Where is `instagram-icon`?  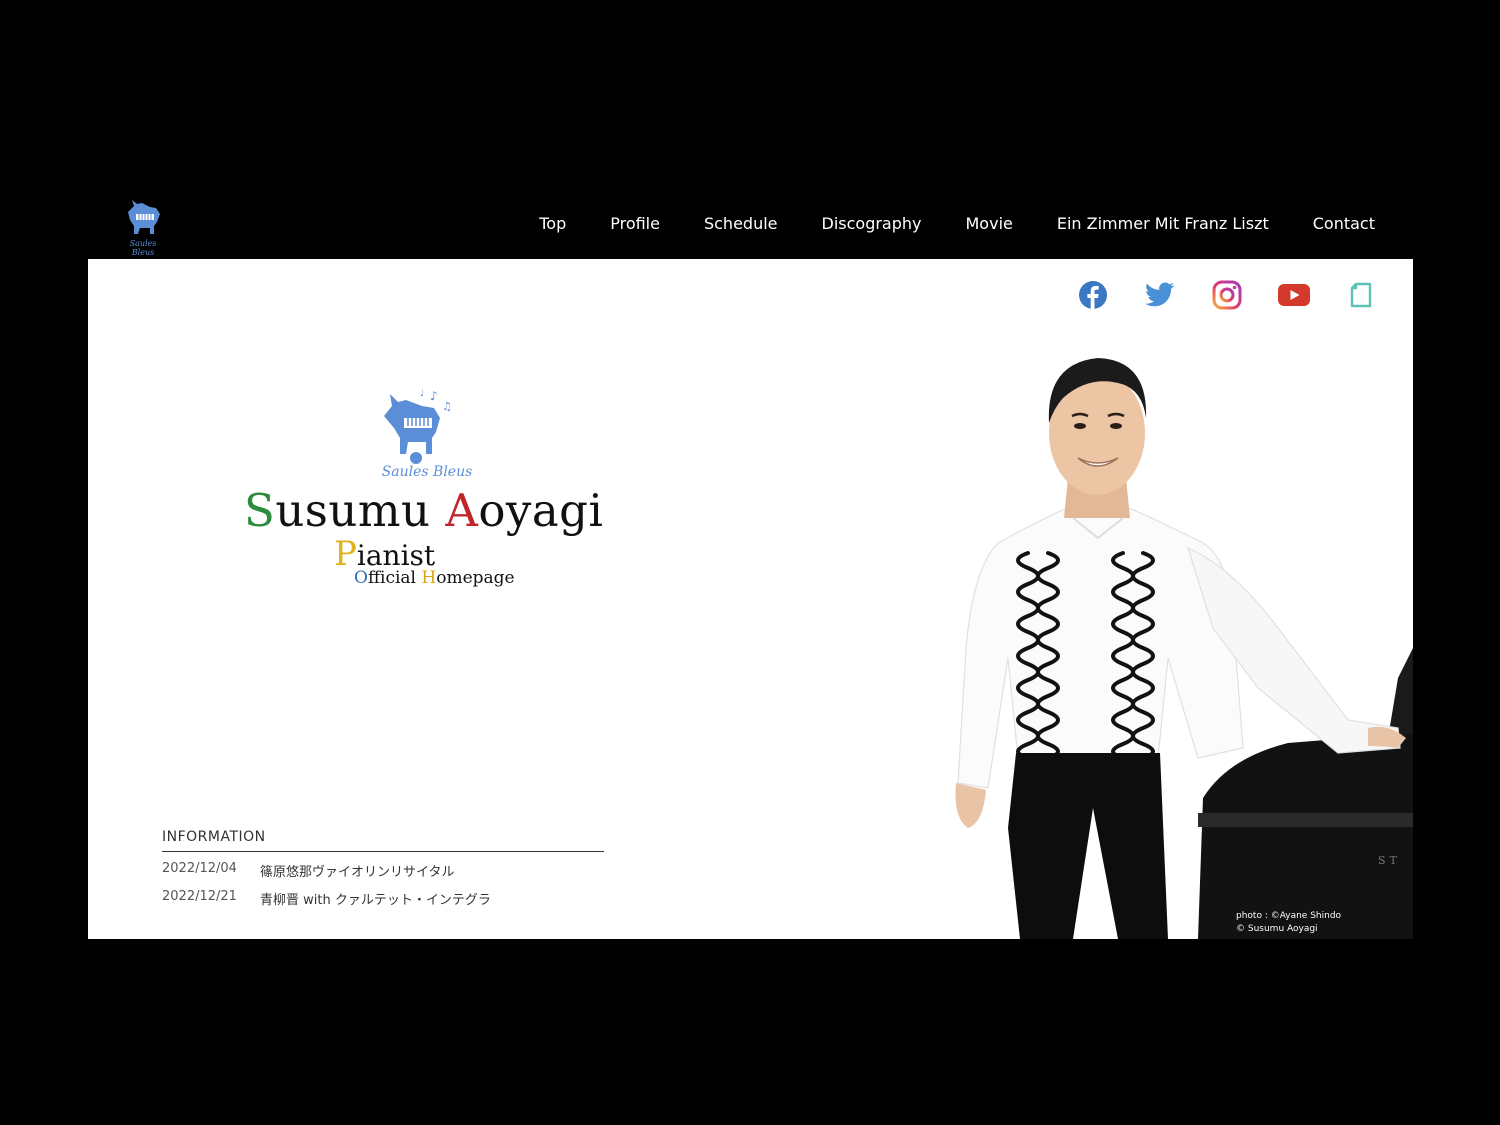 instagram-icon is located at coordinates (1227, 295).